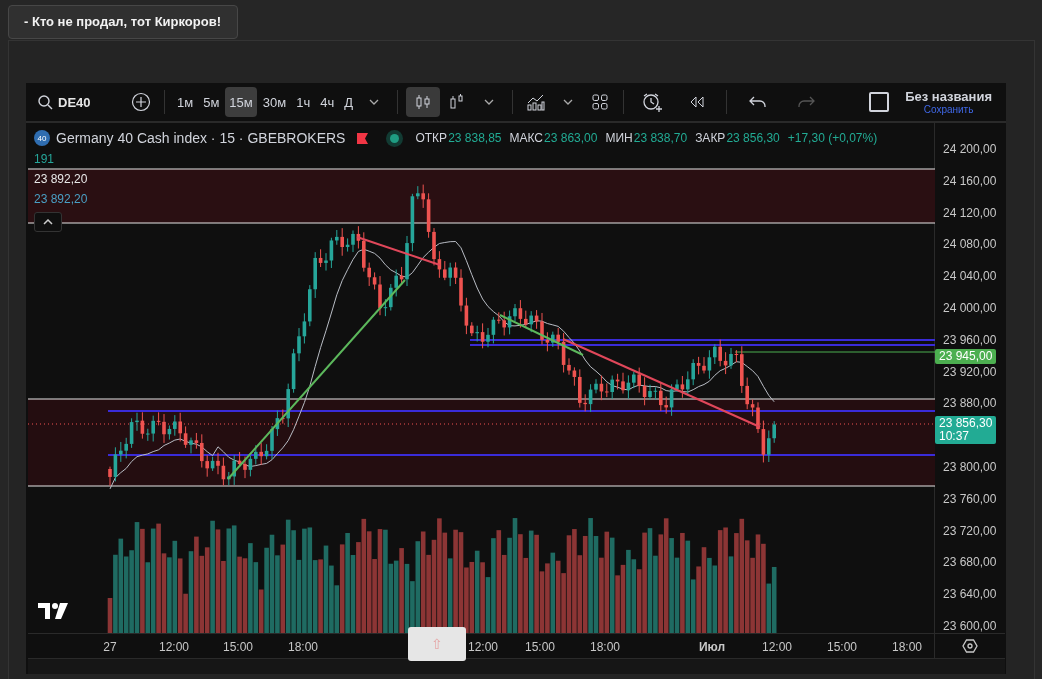 This screenshot has height=679, width=1042. Describe the element at coordinates (363, 138) in the screenshot. I see `flag-icon` at that location.